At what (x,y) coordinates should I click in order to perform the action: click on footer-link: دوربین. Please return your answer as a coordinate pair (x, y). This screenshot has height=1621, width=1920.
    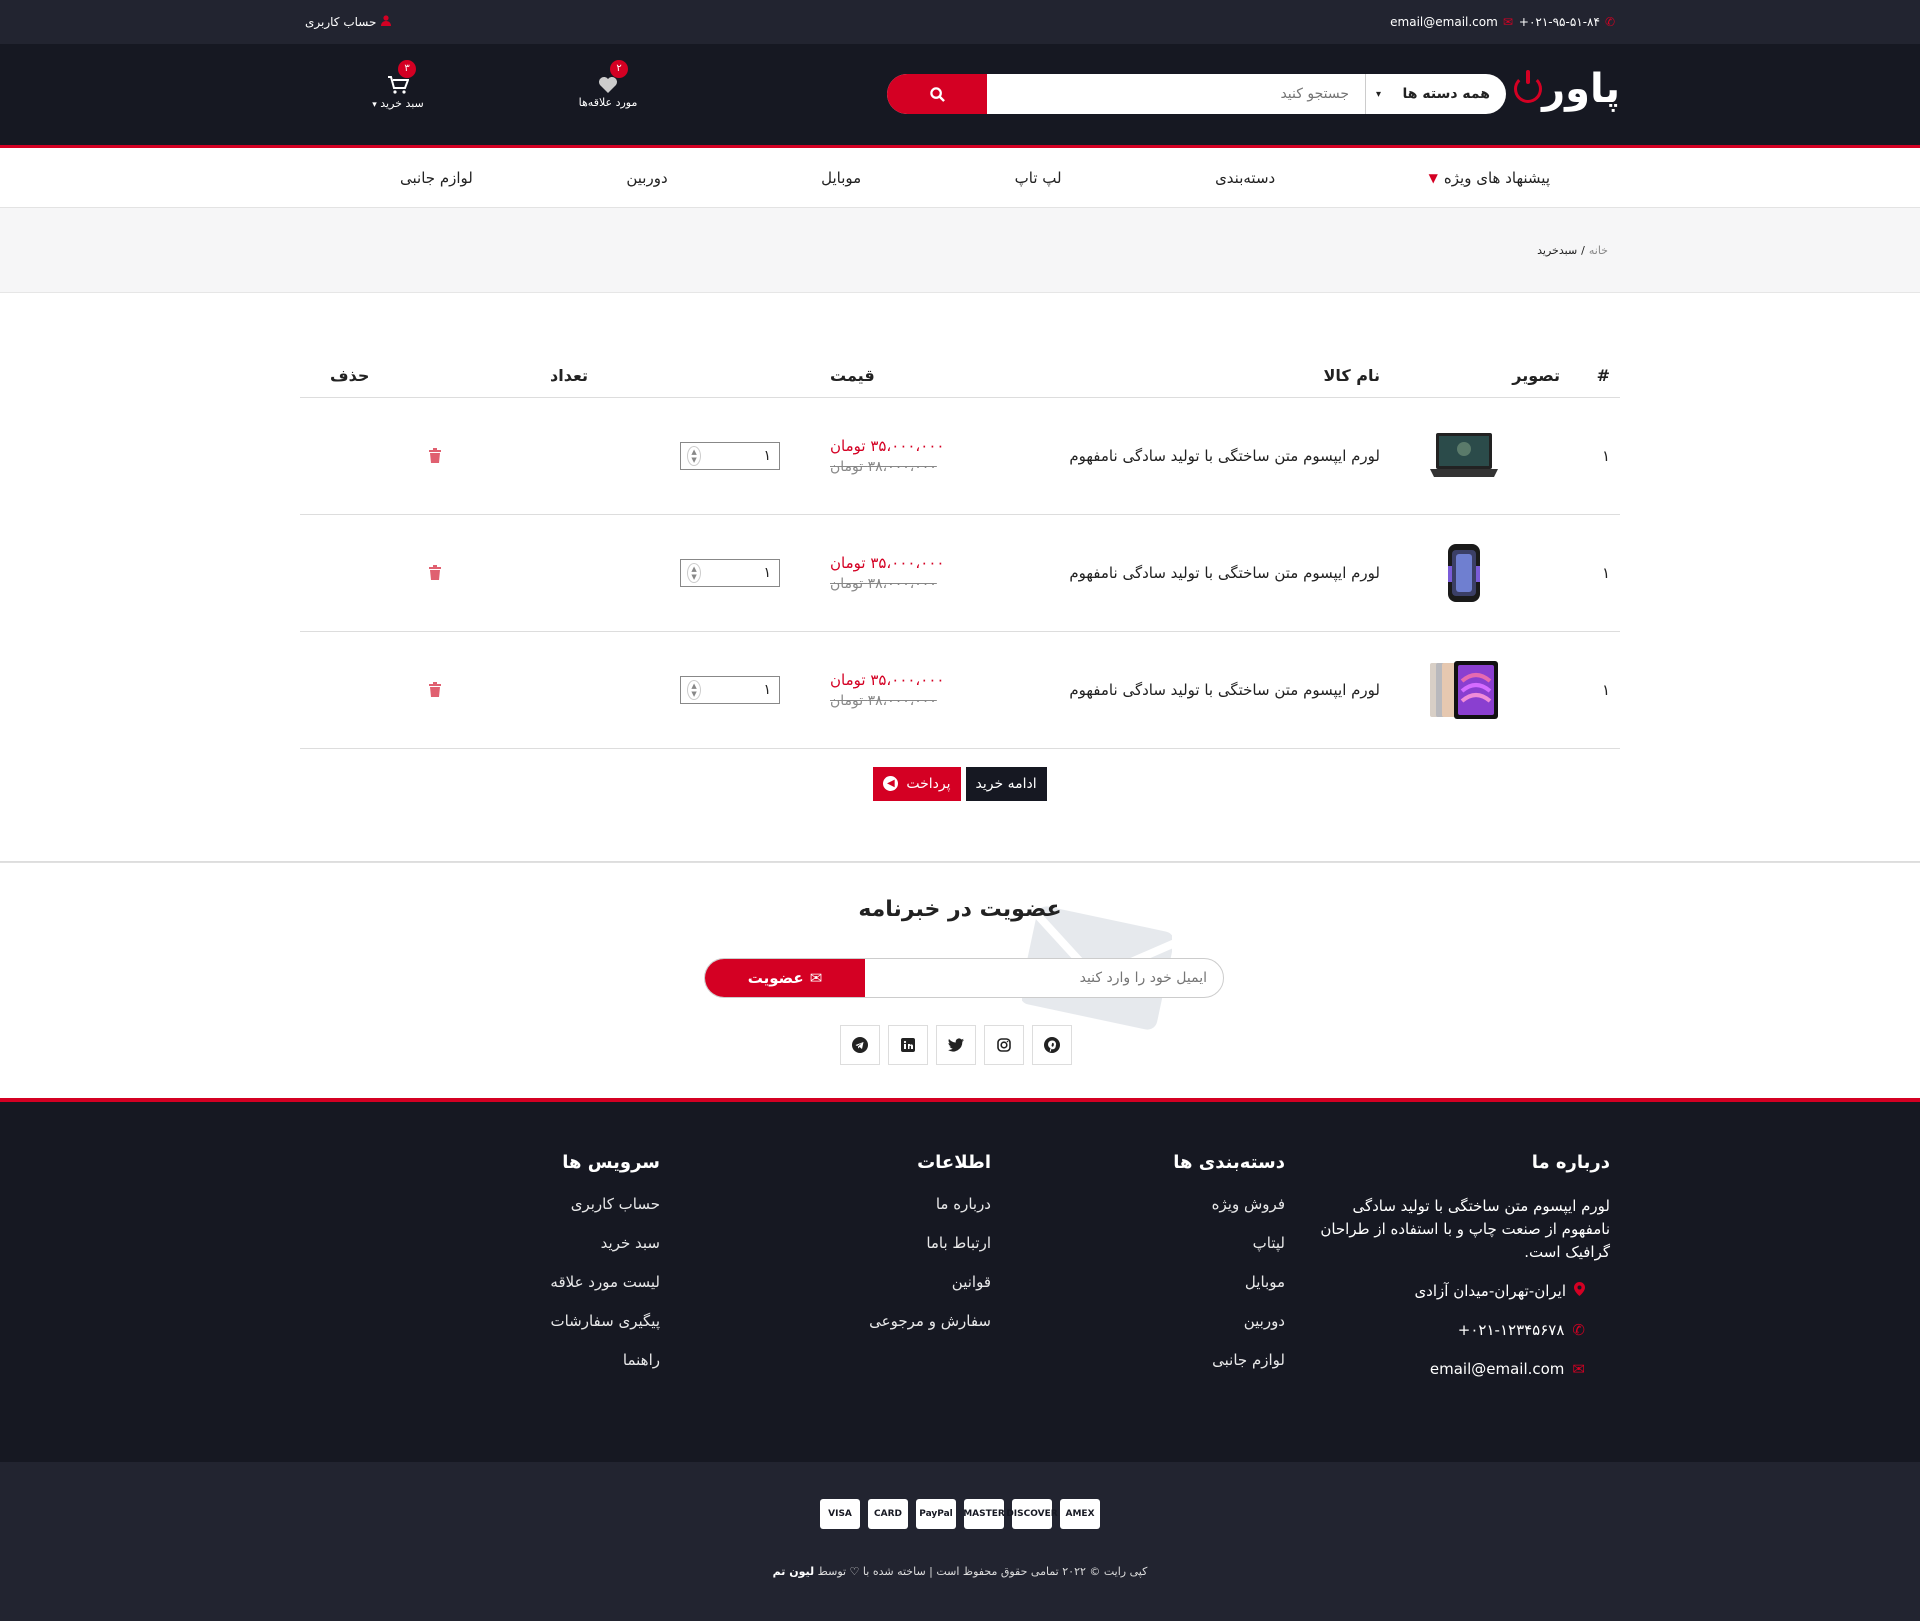
    Looking at the image, I should click on (1229, 1331).